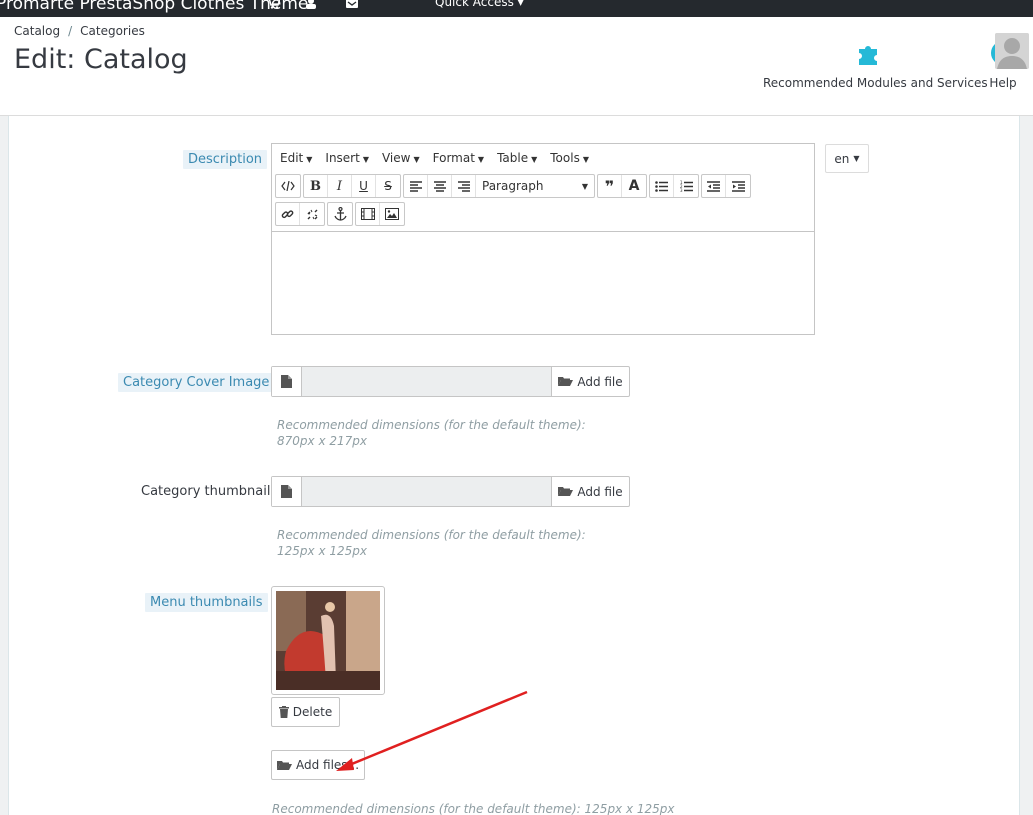 The image size is (1033, 815). What do you see at coordinates (312, 4) in the screenshot?
I see `customer-icon` at bounding box center [312, 4].